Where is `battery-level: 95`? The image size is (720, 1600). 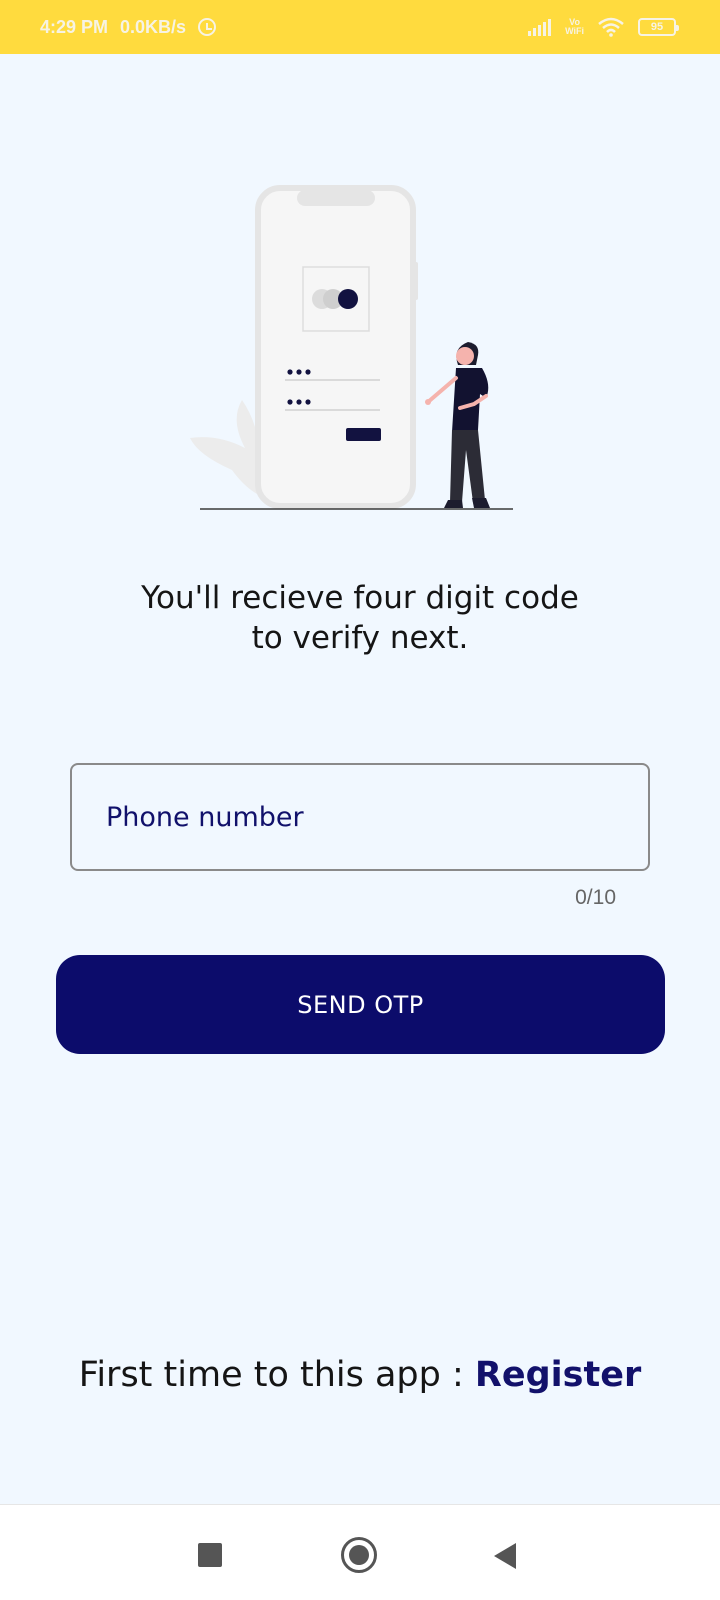 battery-level: 95 is located at coordinates (657, 27).